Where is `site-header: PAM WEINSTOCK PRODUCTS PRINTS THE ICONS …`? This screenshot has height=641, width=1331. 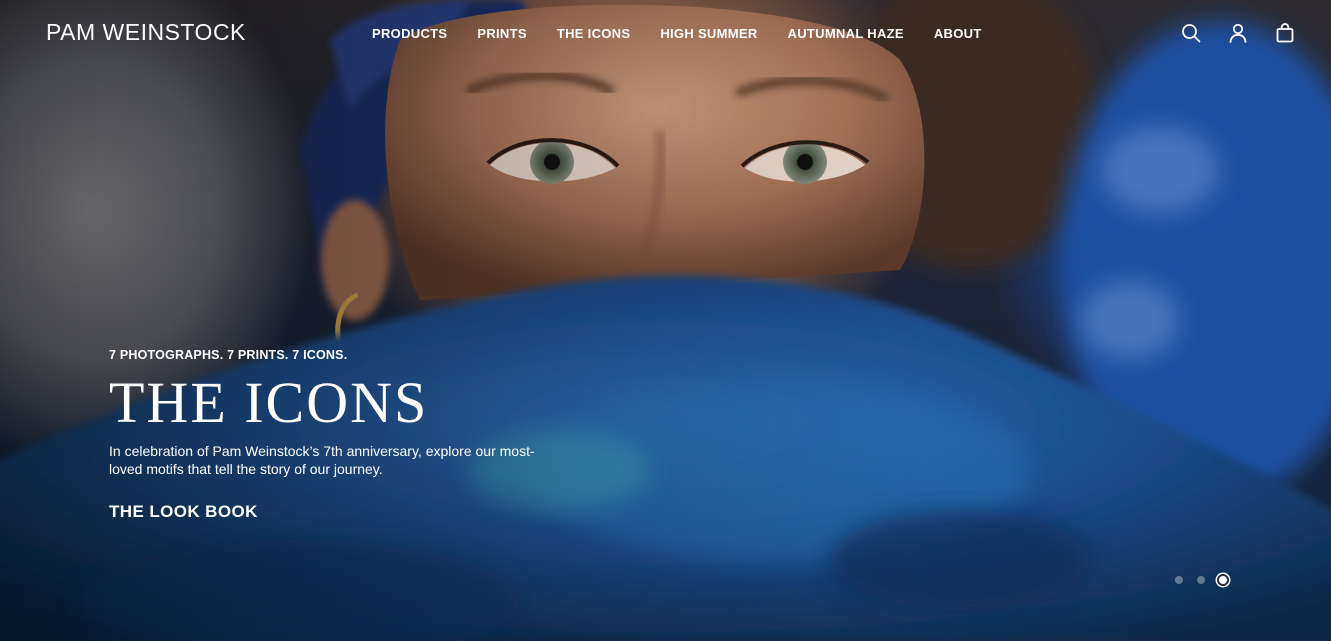 site-header: PAM WEINSTOCK PRODUCTS PRINTS THE ICONS … is located at coordinates (665, 33).